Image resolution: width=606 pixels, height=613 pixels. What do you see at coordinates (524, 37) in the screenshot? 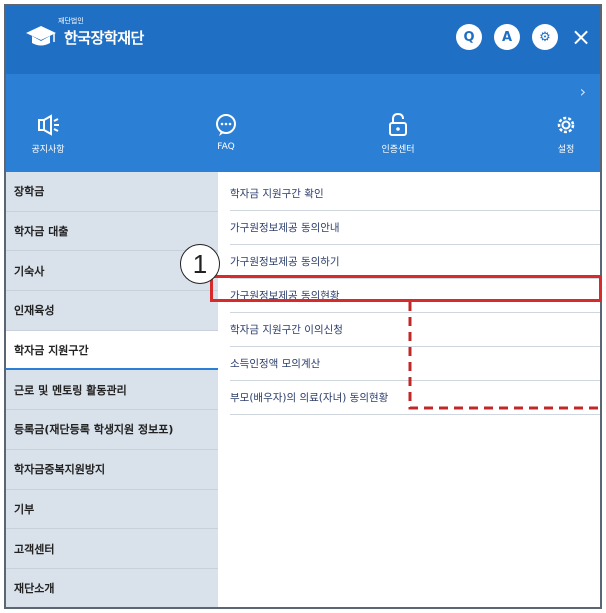
I see `header-actions: Q A ⚙ ×` at bounding box center [524, 37].